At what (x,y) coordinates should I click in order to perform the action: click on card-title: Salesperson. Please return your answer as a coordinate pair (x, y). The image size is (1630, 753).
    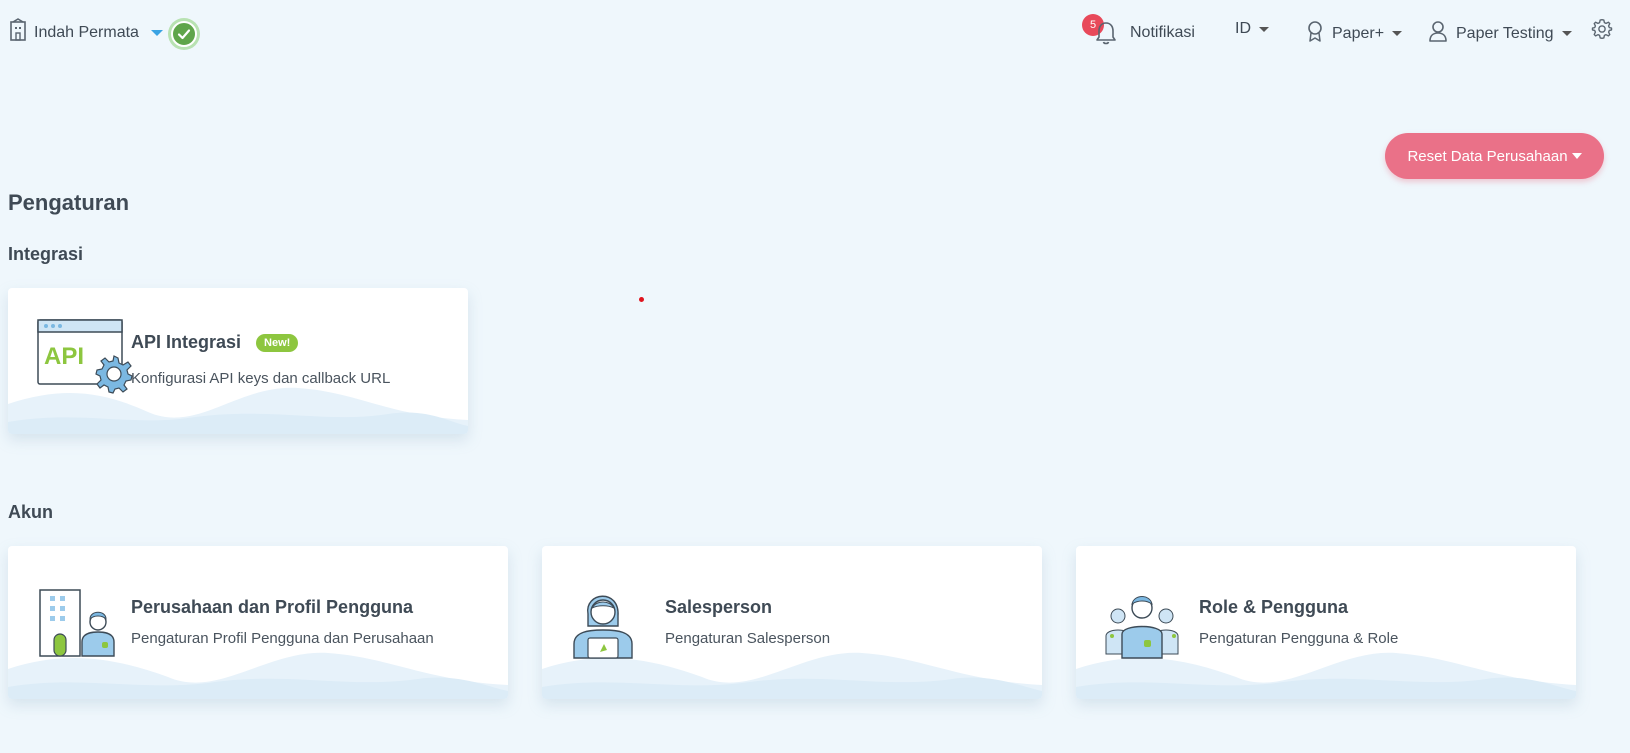
    Looking at the image, I should click on (719, 607).